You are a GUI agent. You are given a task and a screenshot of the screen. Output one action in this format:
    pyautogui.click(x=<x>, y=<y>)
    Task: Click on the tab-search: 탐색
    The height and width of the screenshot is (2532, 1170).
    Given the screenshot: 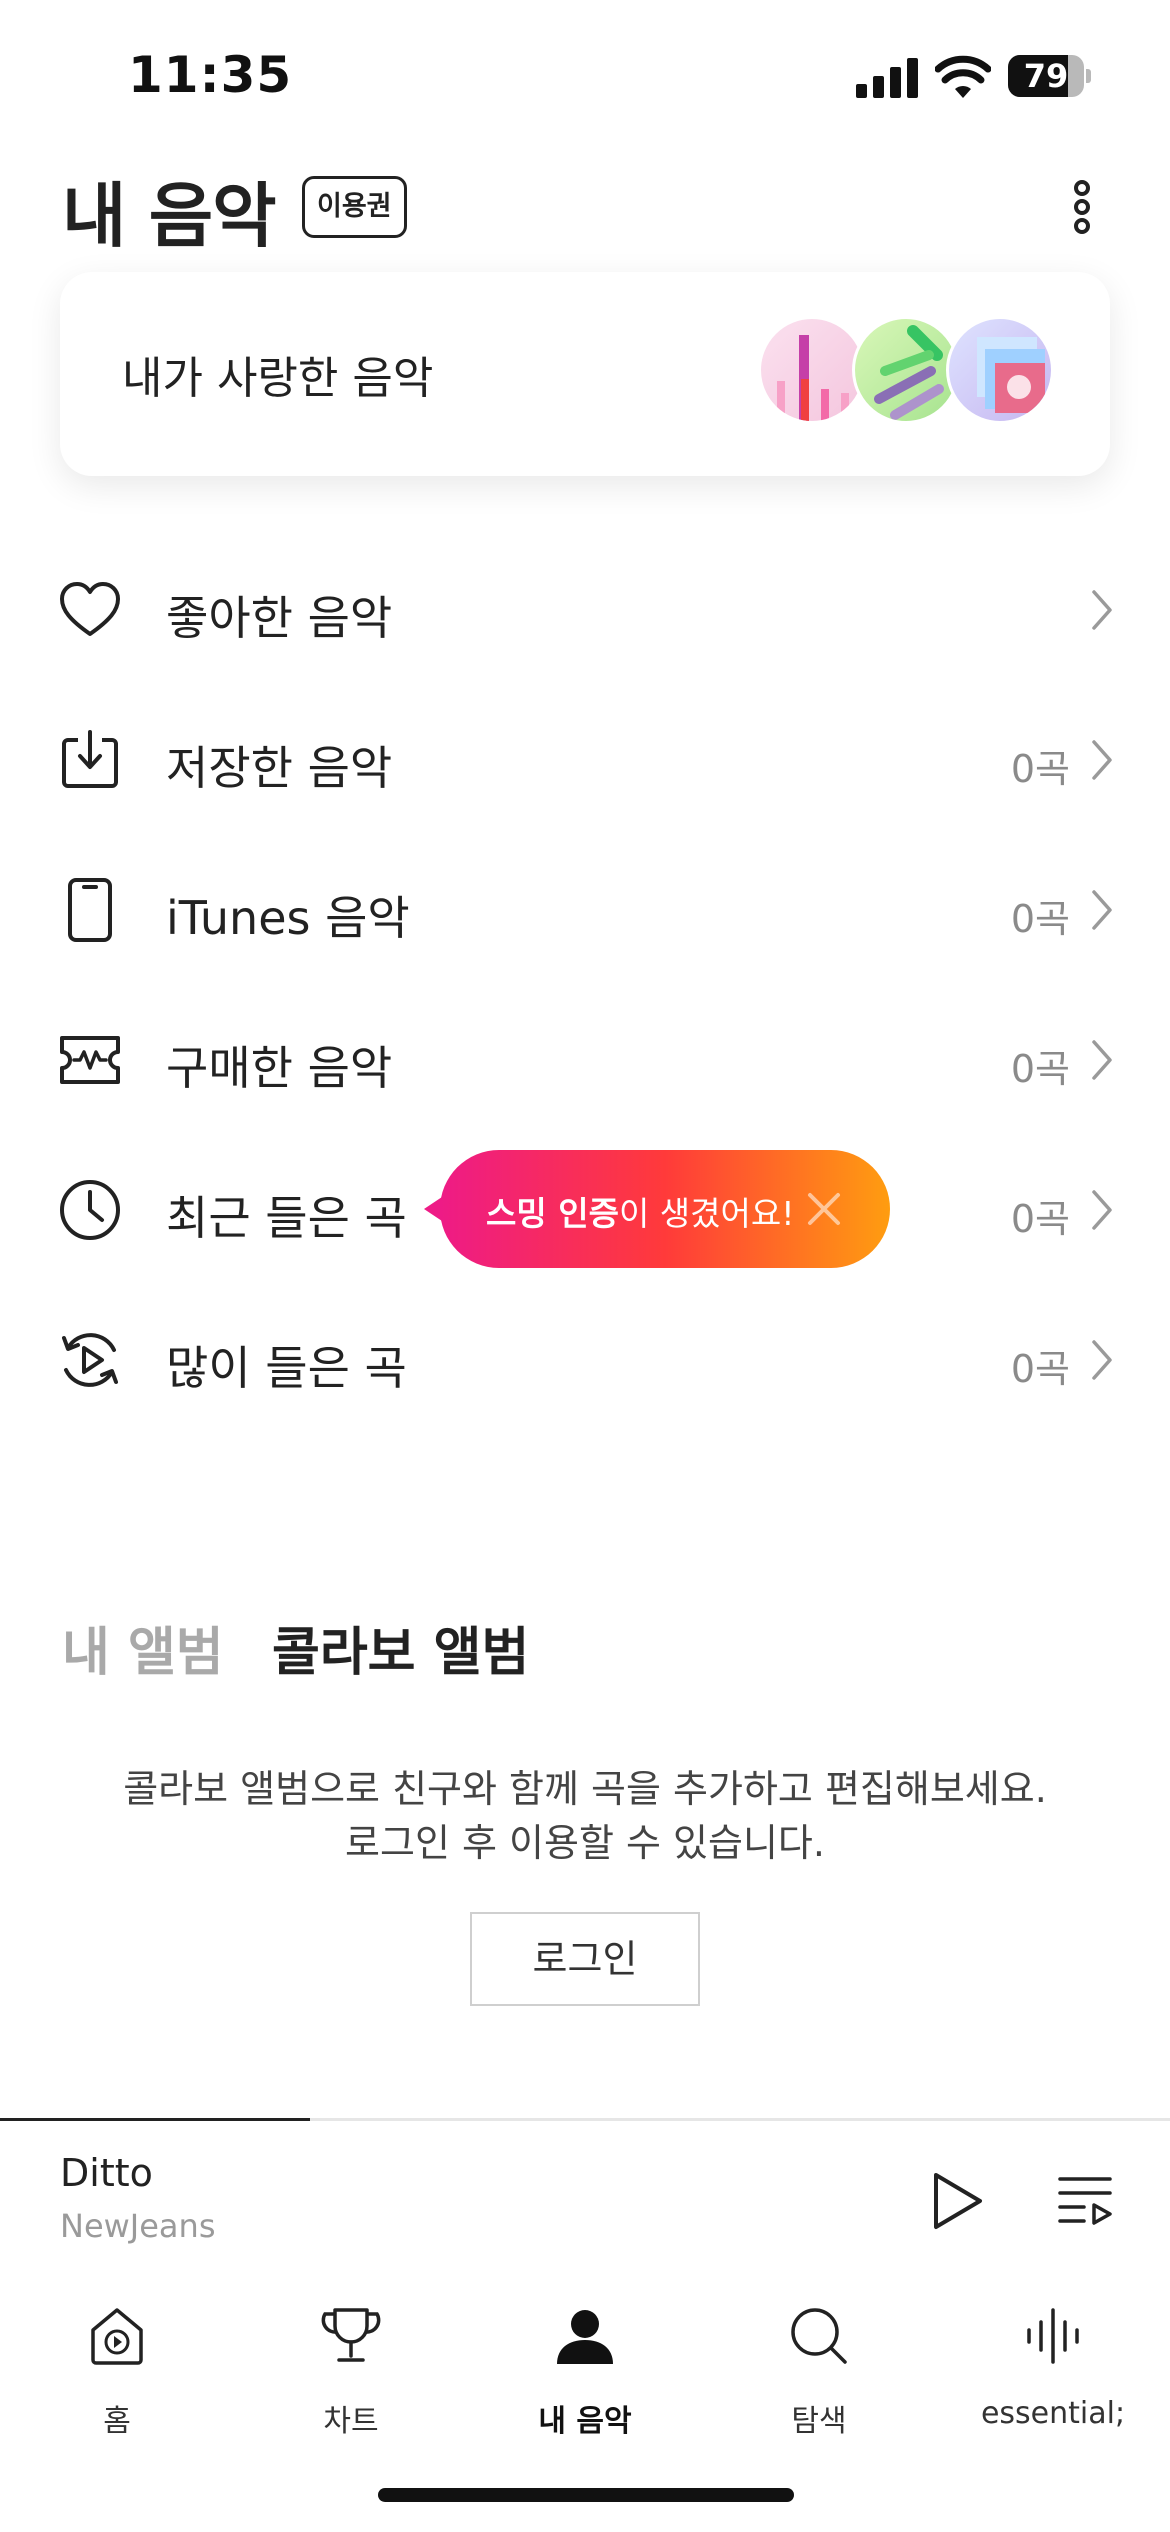 What is the action you would take?
    pyautogui.click(x=819, y=2360)
    